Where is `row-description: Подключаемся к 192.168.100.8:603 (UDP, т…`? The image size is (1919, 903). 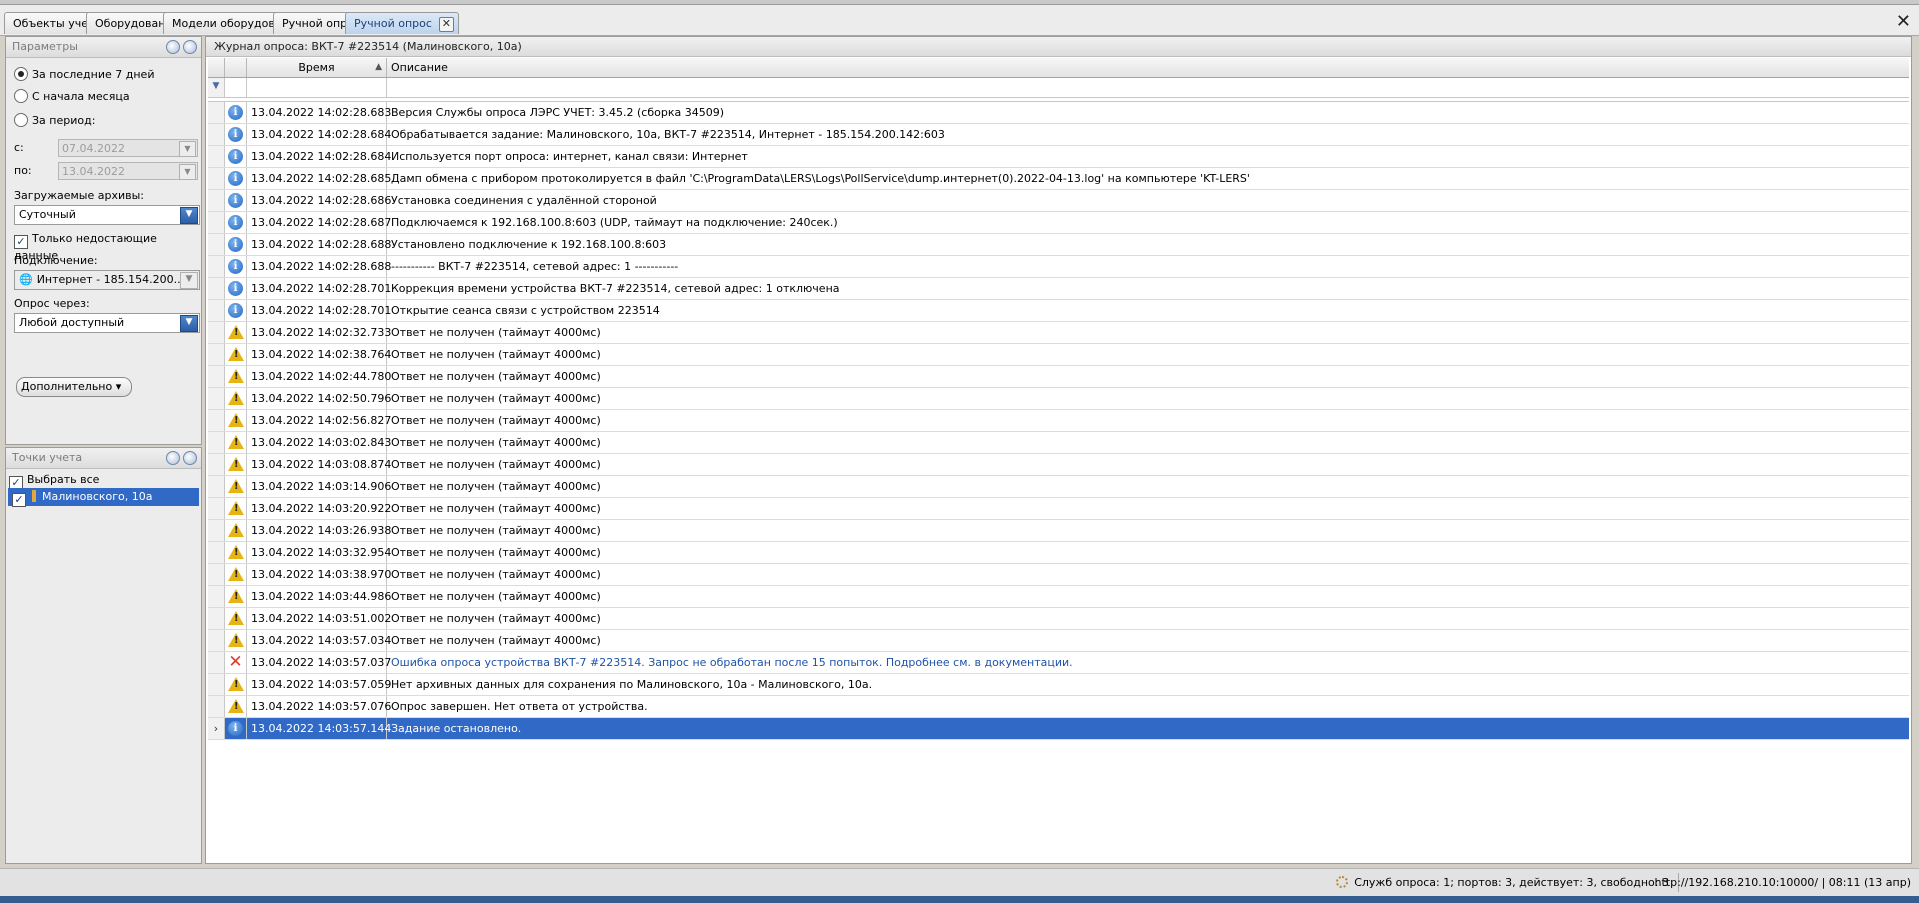
row-description: Подключаемся к 192.168.100.8:603 (UDP, т… is located at coordinates (614, 222).